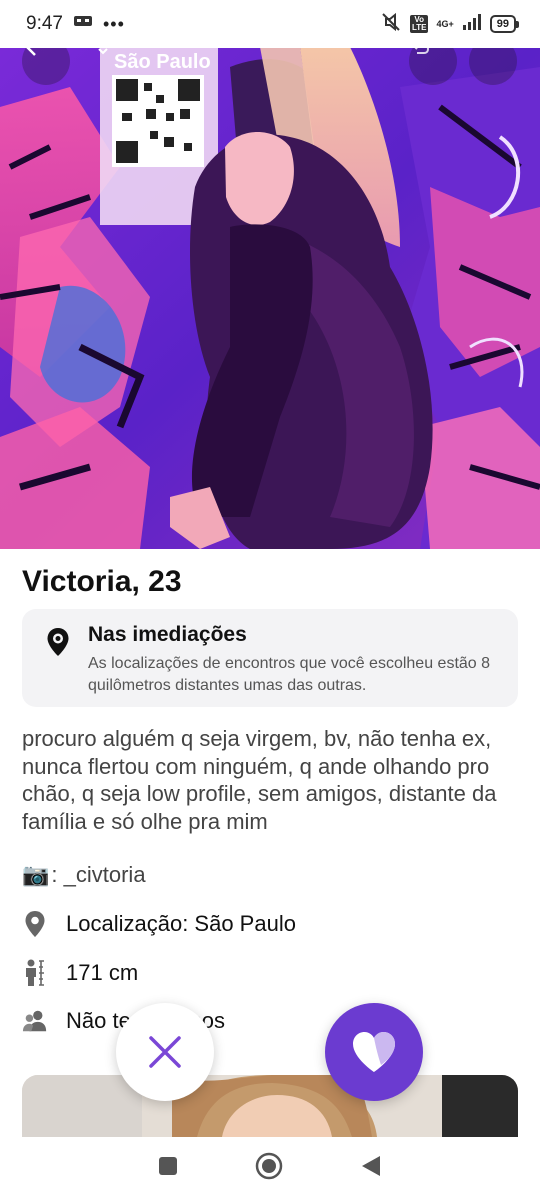 The image size is (540, 1200). Describe the element at coordinates (102, 581) in the screenshot. I see `profile-name-age: Victoria, 23` at that location.